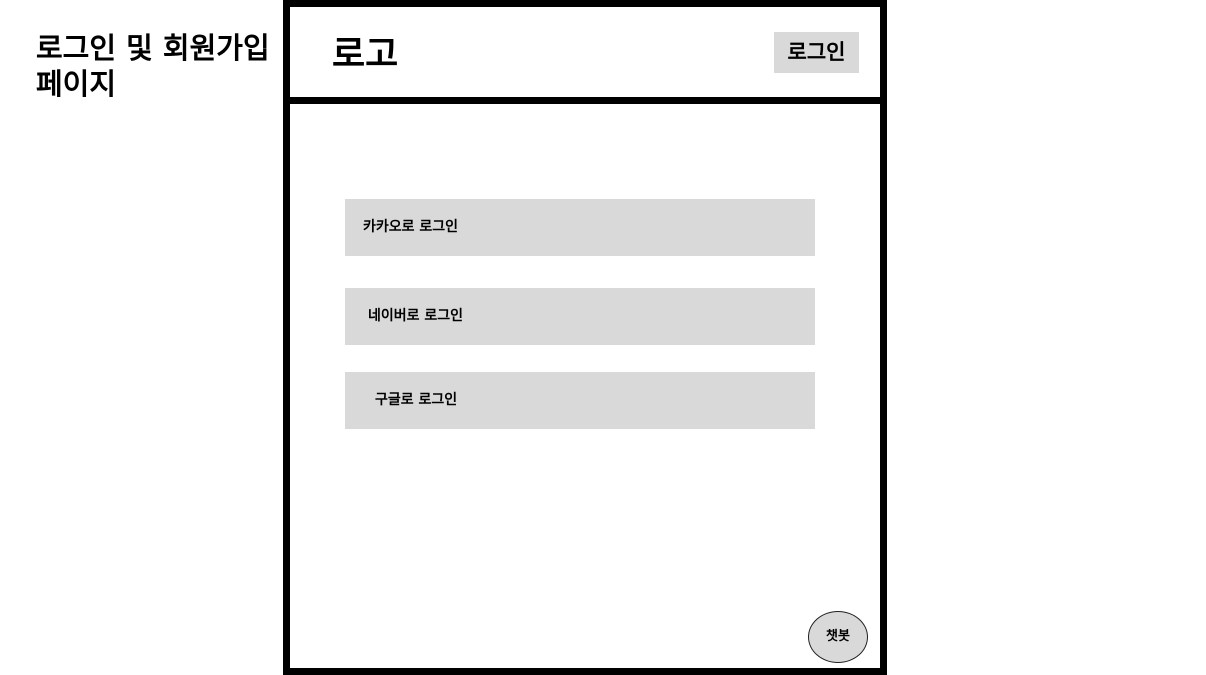 Image resolution: width=1206 pixels, height=675 pixels. I want to click on chatbot-button: 챗봇, so click(838, 637).